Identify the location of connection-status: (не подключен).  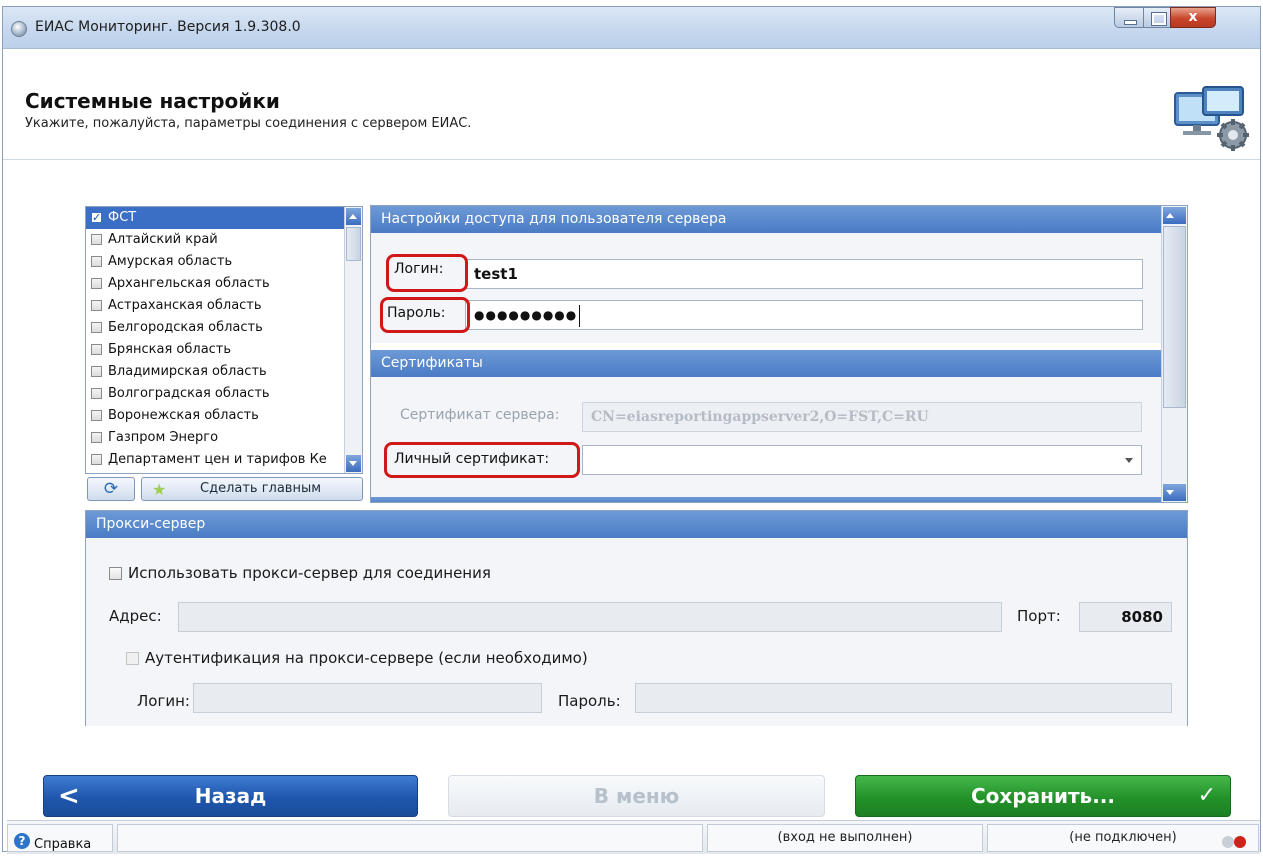
(1123, 837).